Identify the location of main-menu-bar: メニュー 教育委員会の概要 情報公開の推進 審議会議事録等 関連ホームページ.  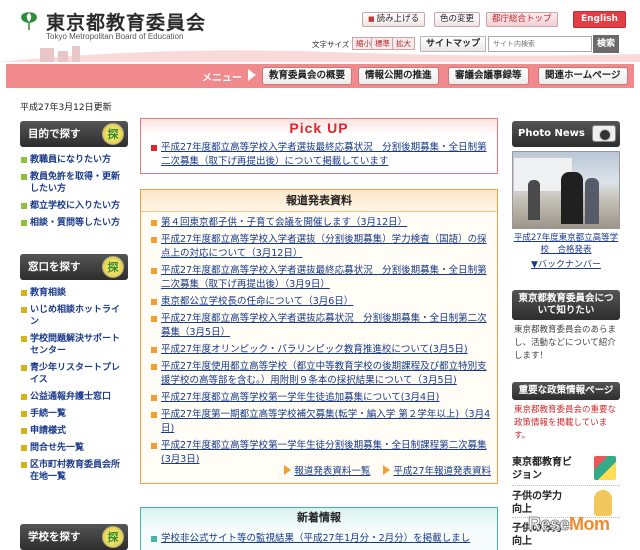
(320, 76).